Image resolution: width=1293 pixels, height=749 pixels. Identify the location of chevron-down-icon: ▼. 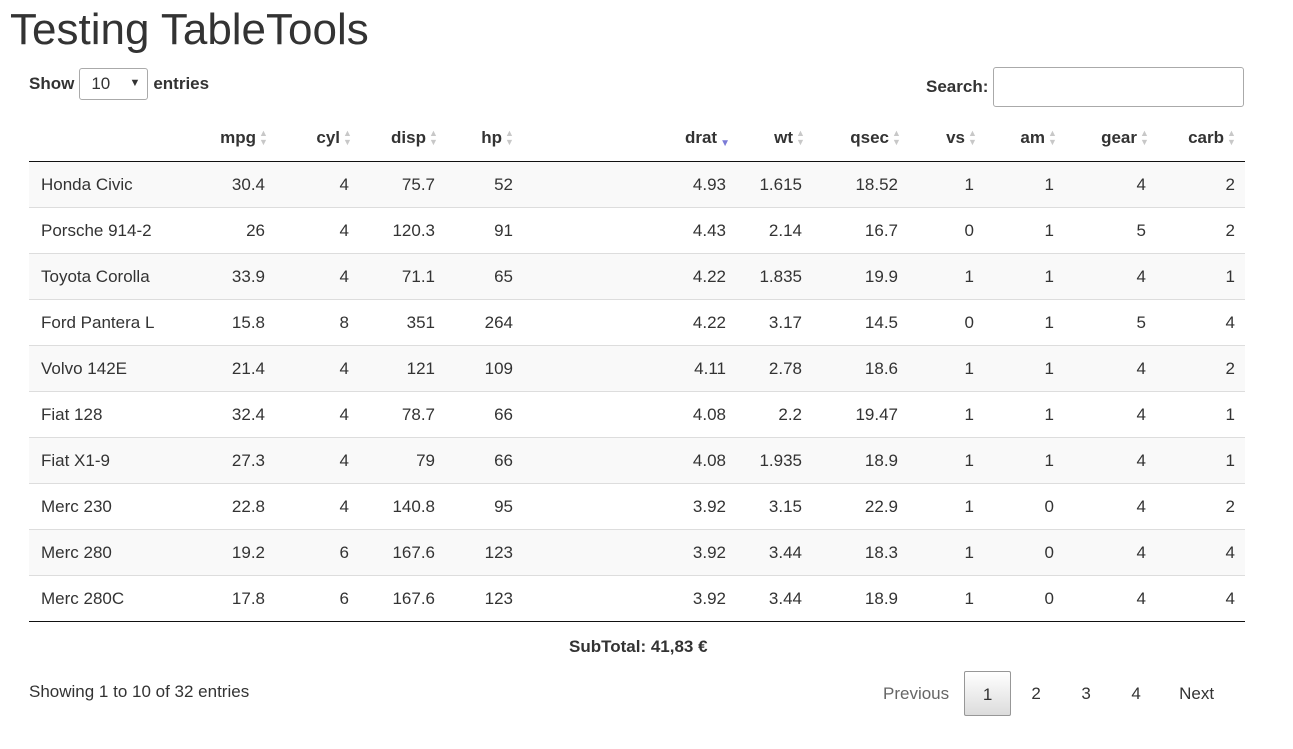
(135, 83).